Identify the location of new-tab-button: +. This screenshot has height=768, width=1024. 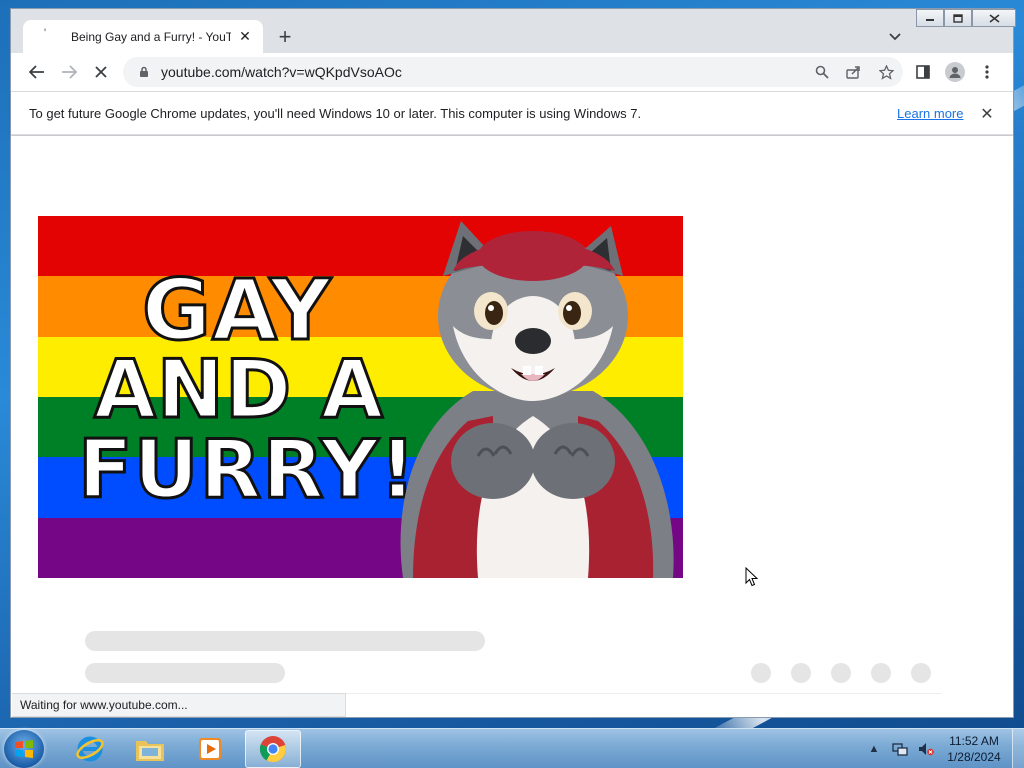
(285, 36).